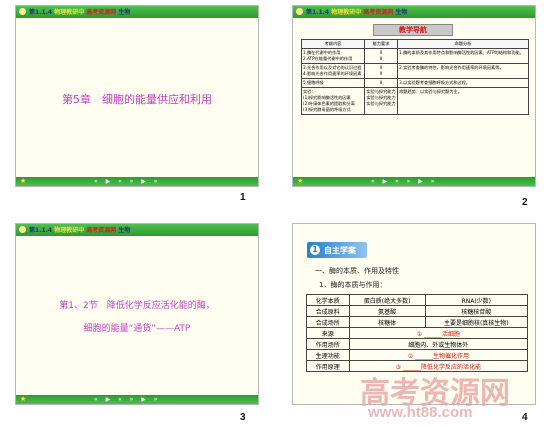  I want to click on section-title: 自主学案, so click(340, 250).